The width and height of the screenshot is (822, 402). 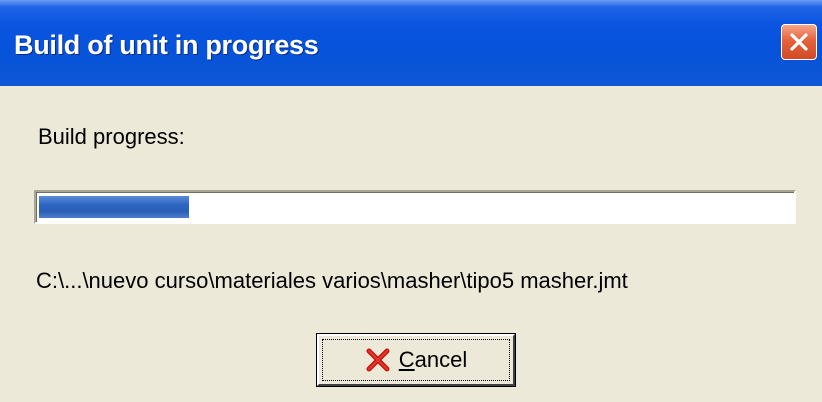 What do you see at coordinates (166, 45) in the screenshot?
I see `window-title: Build of unit in progress` at bounding box center [166, 45].